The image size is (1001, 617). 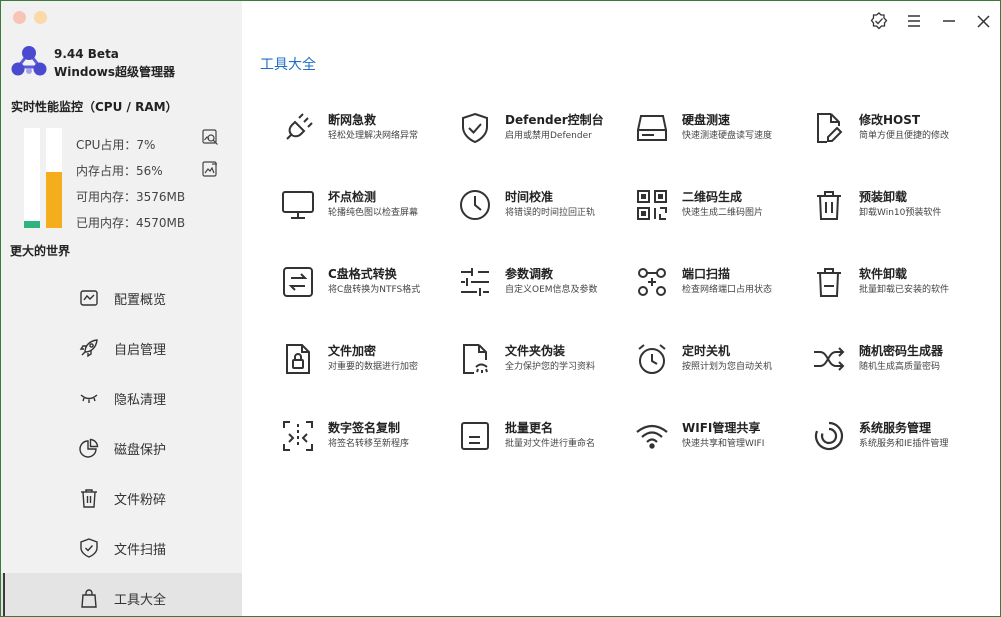 I want to click on tool-param-tuning: 参数调教 自定义OEM信息及参数, so click(x=541, y=288).